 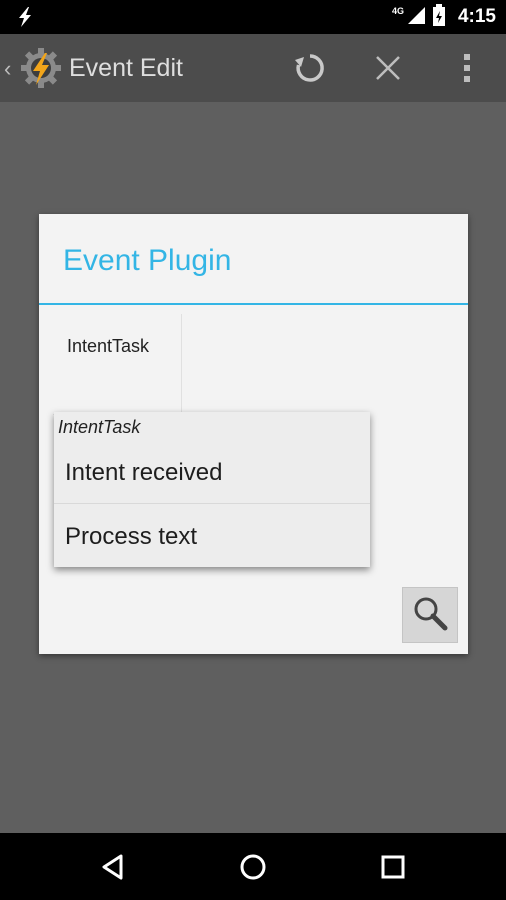 What do you see at coordinates (253, 68) in the screenshot?
I see `action-bar: ‹ Event Edit` at bounding box center [253, 68].